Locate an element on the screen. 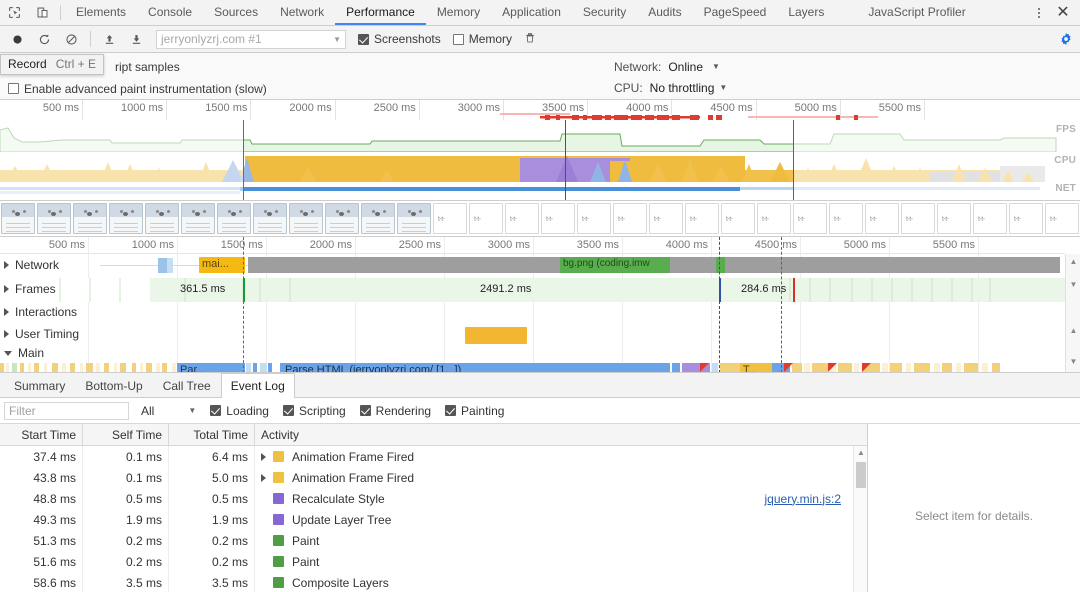 The height and width of the screenshot is (592, 1080). column-header-activity: Activity is located at coordinates (561, 434).